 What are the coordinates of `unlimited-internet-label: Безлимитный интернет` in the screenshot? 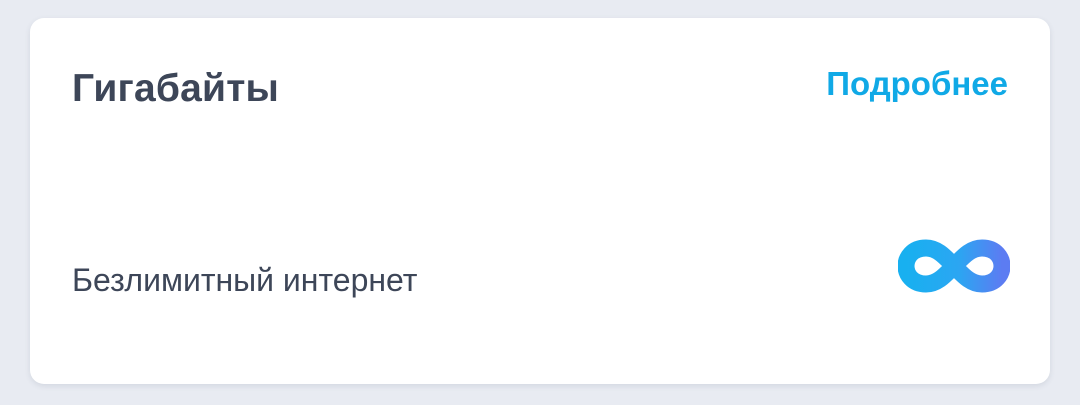 It's located at (245, 280).